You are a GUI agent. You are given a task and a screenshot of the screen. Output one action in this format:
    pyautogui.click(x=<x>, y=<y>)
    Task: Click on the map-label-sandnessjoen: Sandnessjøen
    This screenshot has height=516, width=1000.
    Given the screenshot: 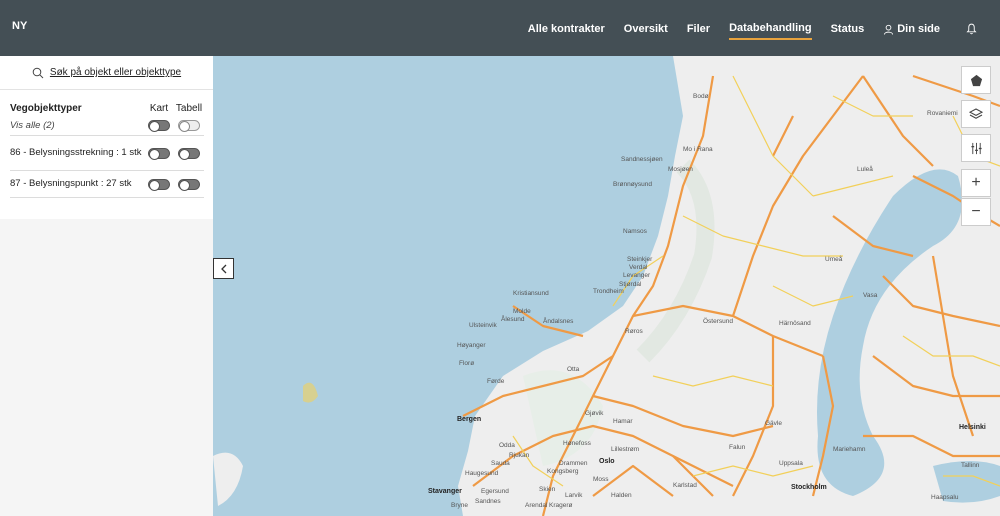 What is the action you would take?
    pyautogui.click(x=642, y=159)
    